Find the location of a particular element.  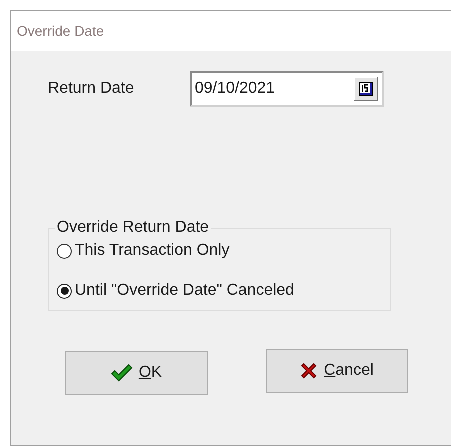

date-field: 09/10/2021 is located at coordinates (287, 89).